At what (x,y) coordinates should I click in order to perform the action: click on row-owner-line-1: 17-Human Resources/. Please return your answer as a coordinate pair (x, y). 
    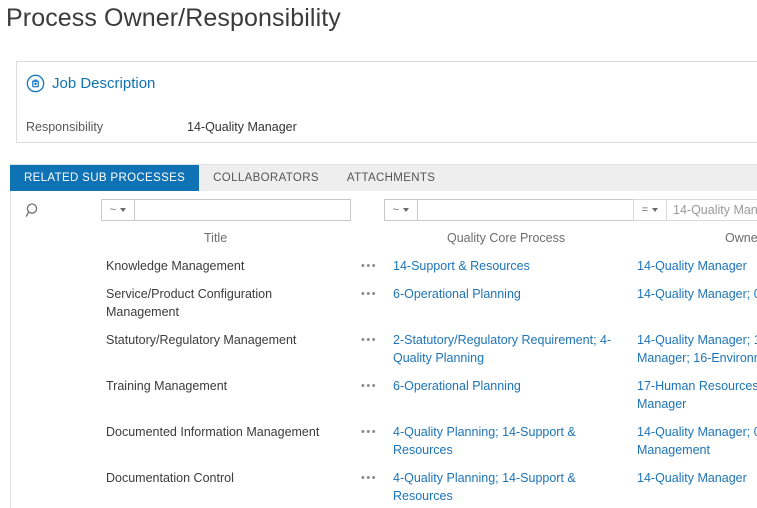
    Looking at the image, I should click on (697, 386).